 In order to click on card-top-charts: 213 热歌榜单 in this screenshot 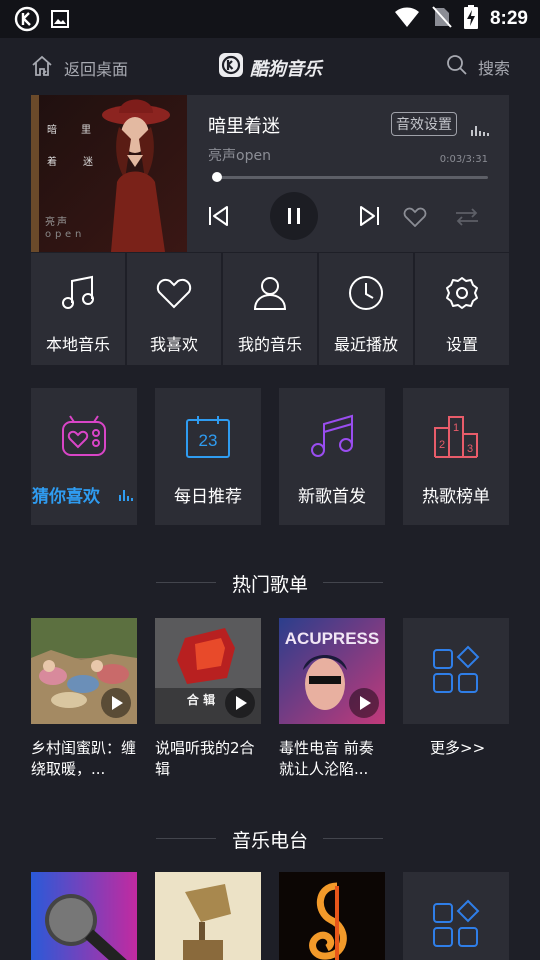, I will do `click(456, 456)`.